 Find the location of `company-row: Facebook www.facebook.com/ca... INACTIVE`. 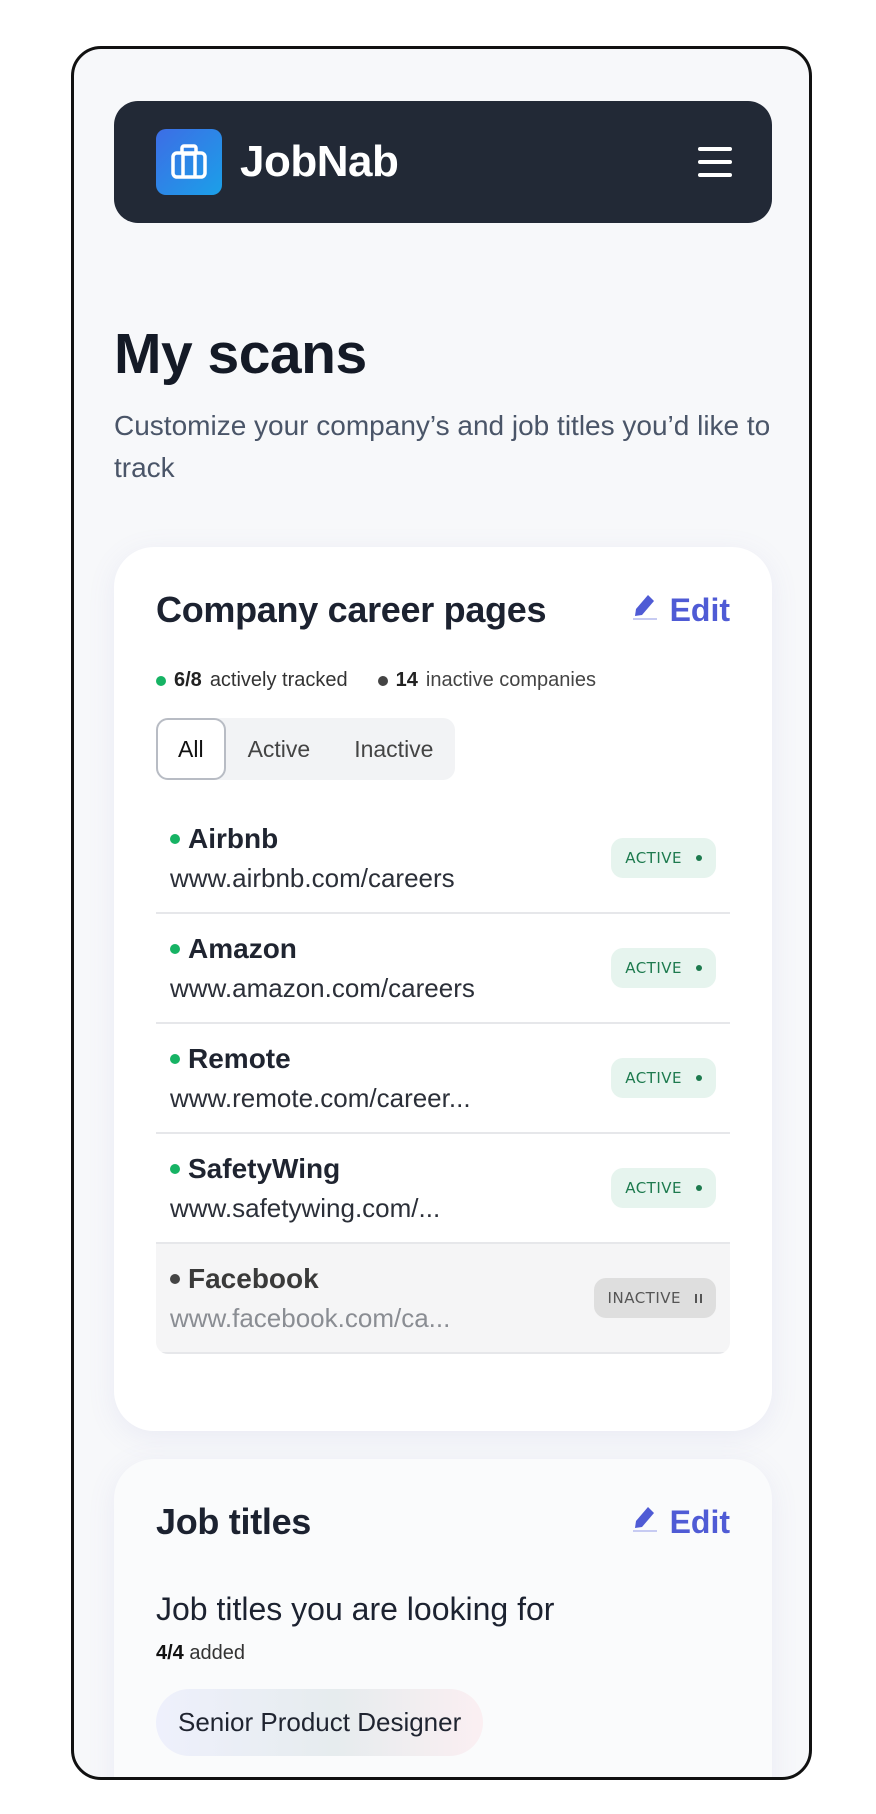

company-row: Facebook www.facebook.com/ca... INACTIVE is located at coordinates (443, 1299).